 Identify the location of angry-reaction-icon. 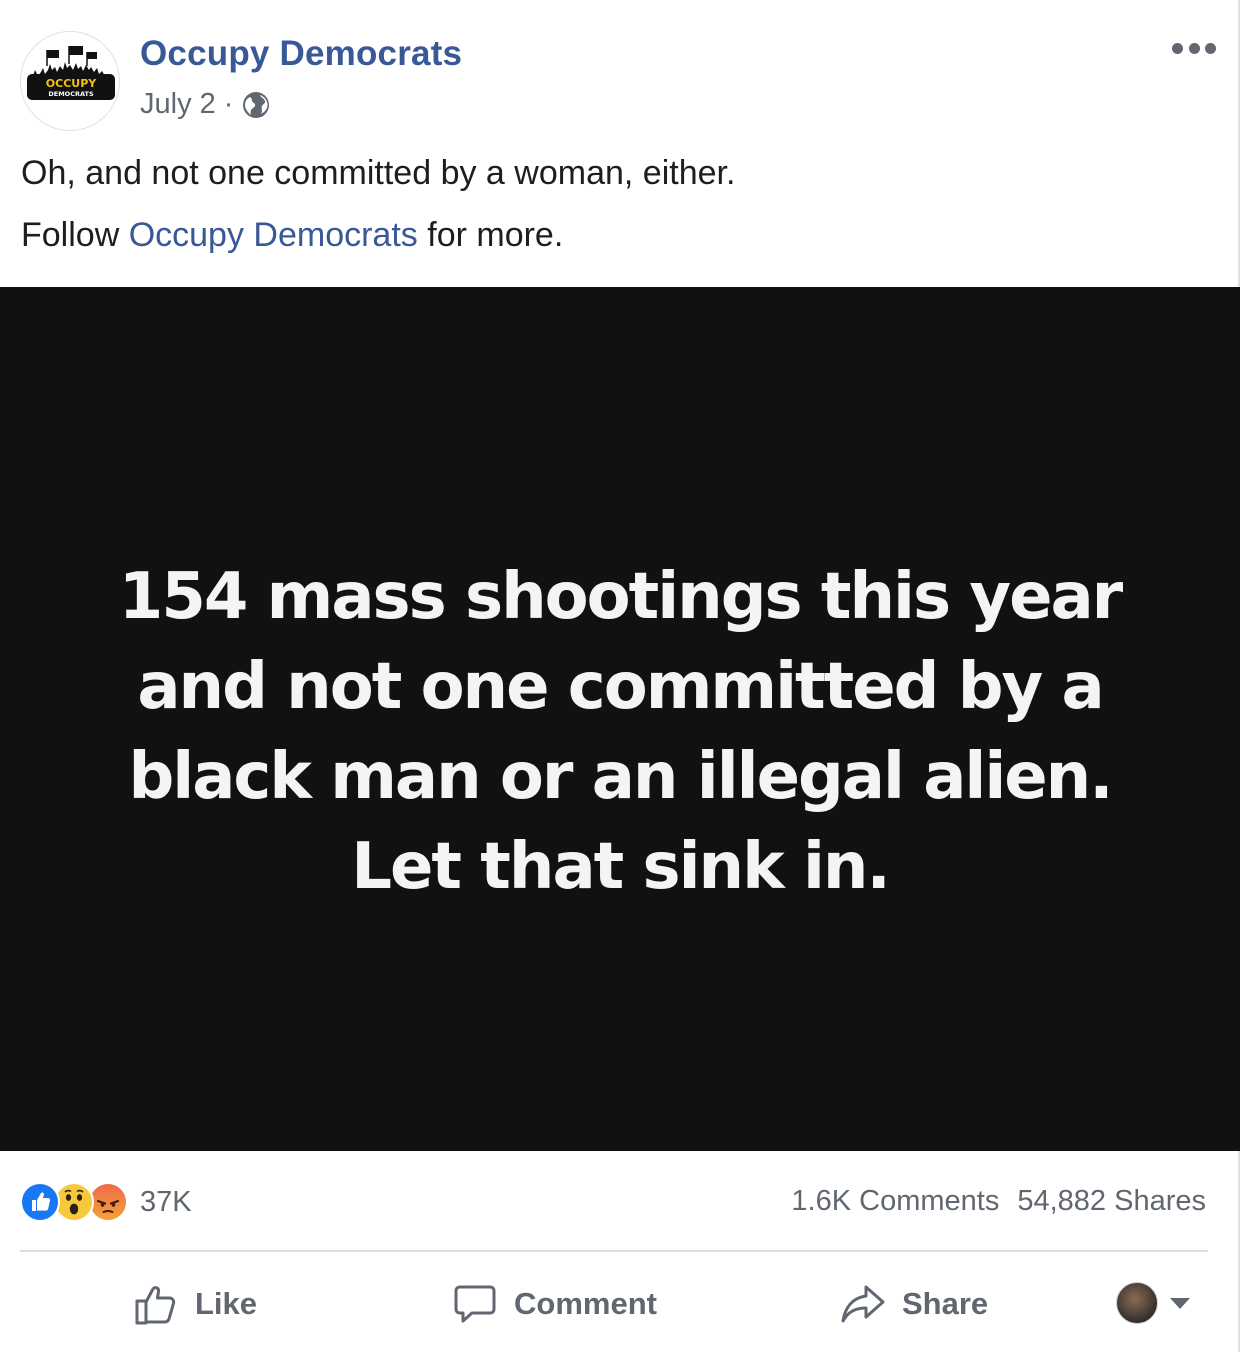
(108, 1202).